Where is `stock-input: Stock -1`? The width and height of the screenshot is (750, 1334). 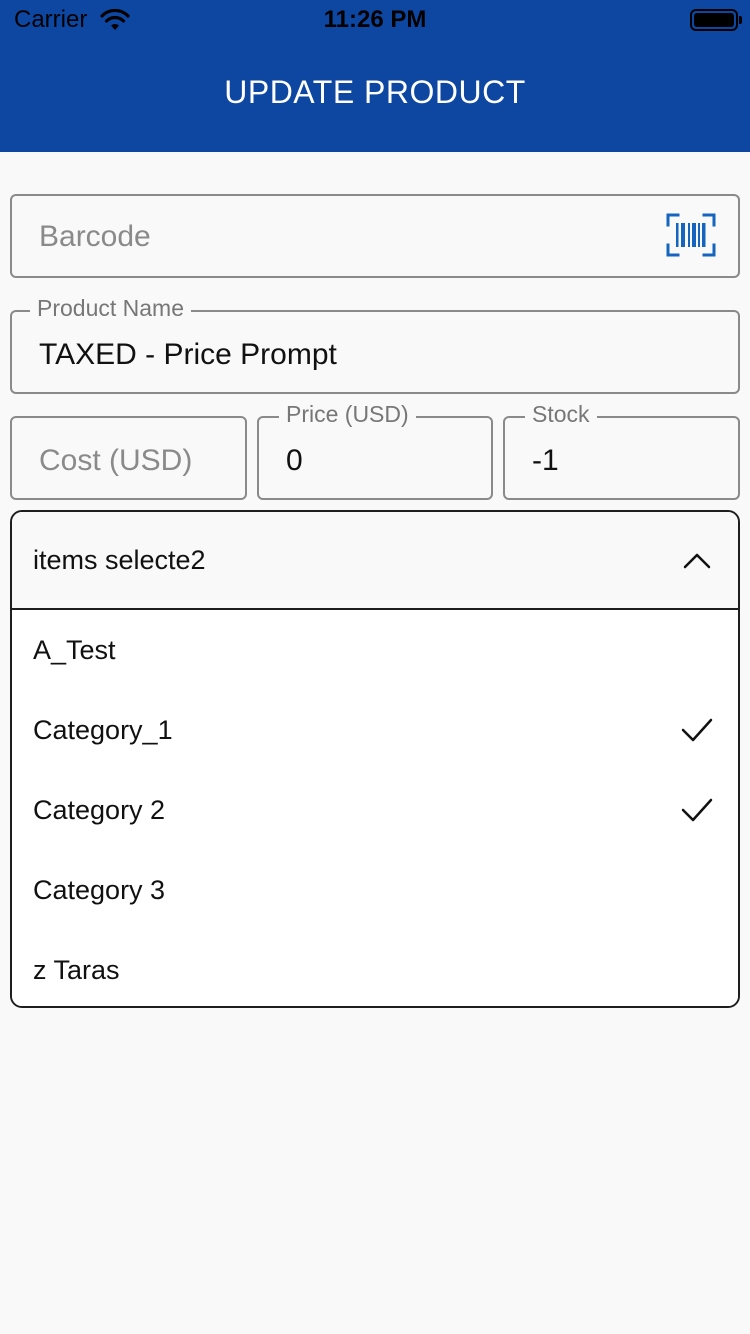
stock-input: Stock -1 is located at coordinates (621, 450).